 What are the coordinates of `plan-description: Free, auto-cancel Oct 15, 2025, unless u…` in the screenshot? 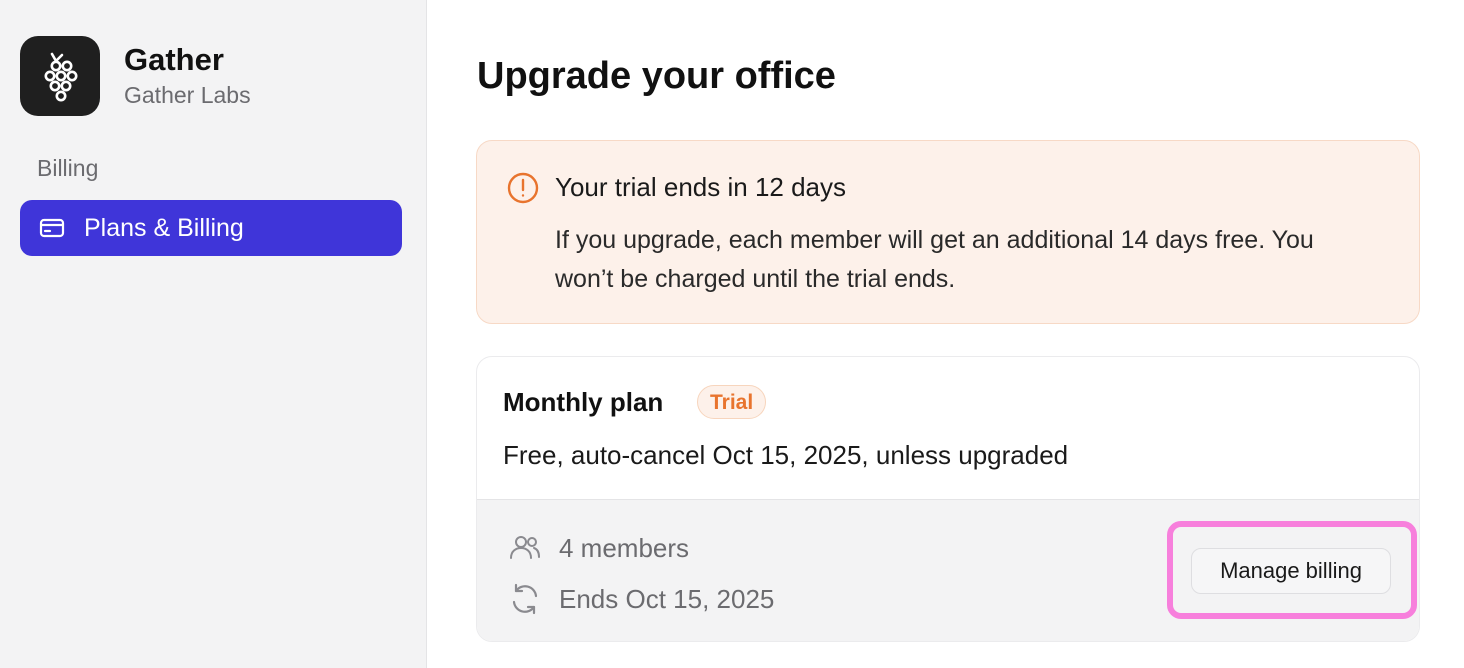 It's located at (786, 455).